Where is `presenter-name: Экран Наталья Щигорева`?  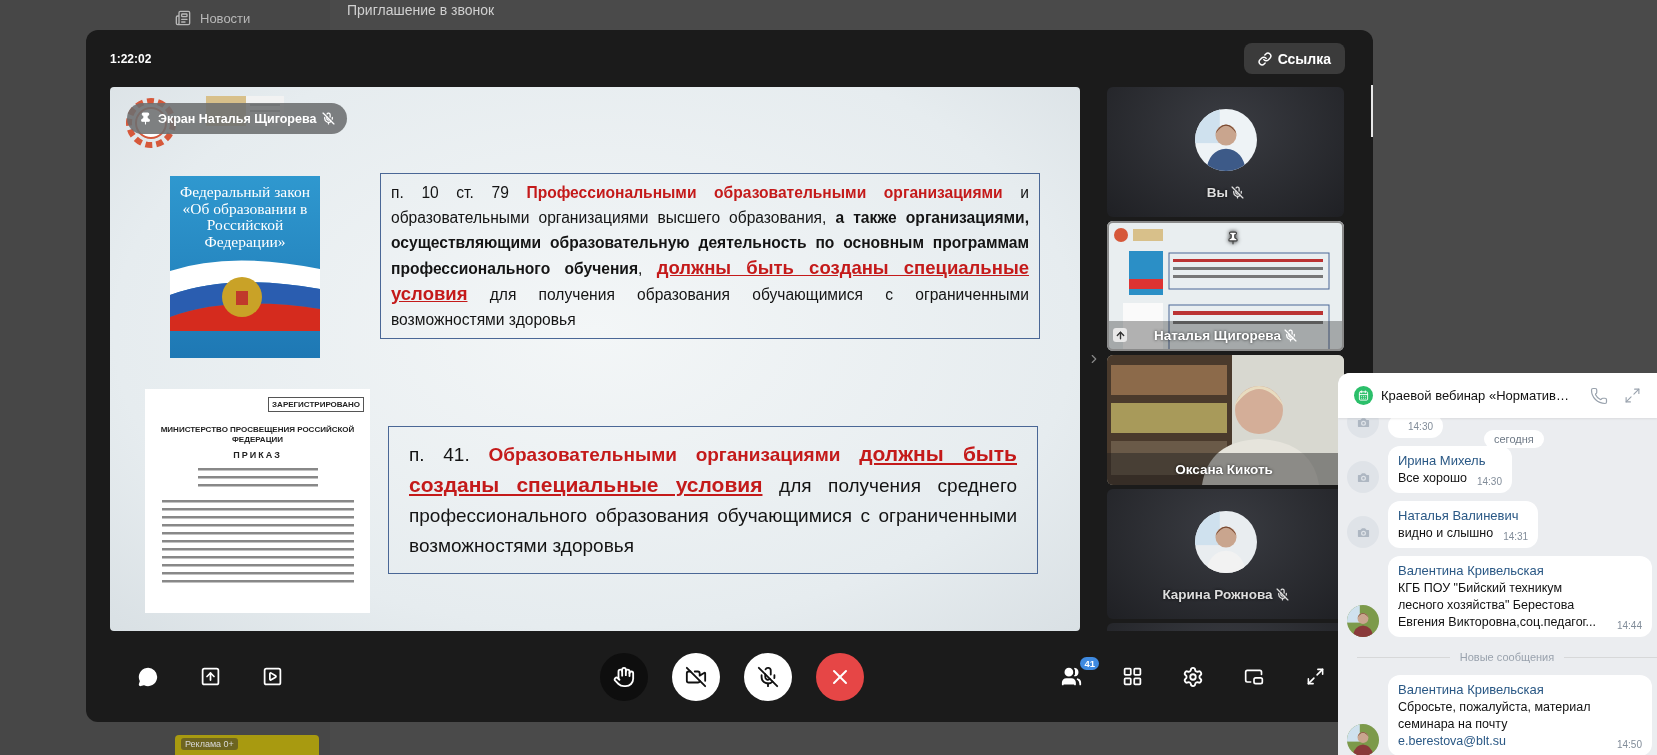 presenter-name: Экран Наталья Щигорева is located at coordinates (237, 118).